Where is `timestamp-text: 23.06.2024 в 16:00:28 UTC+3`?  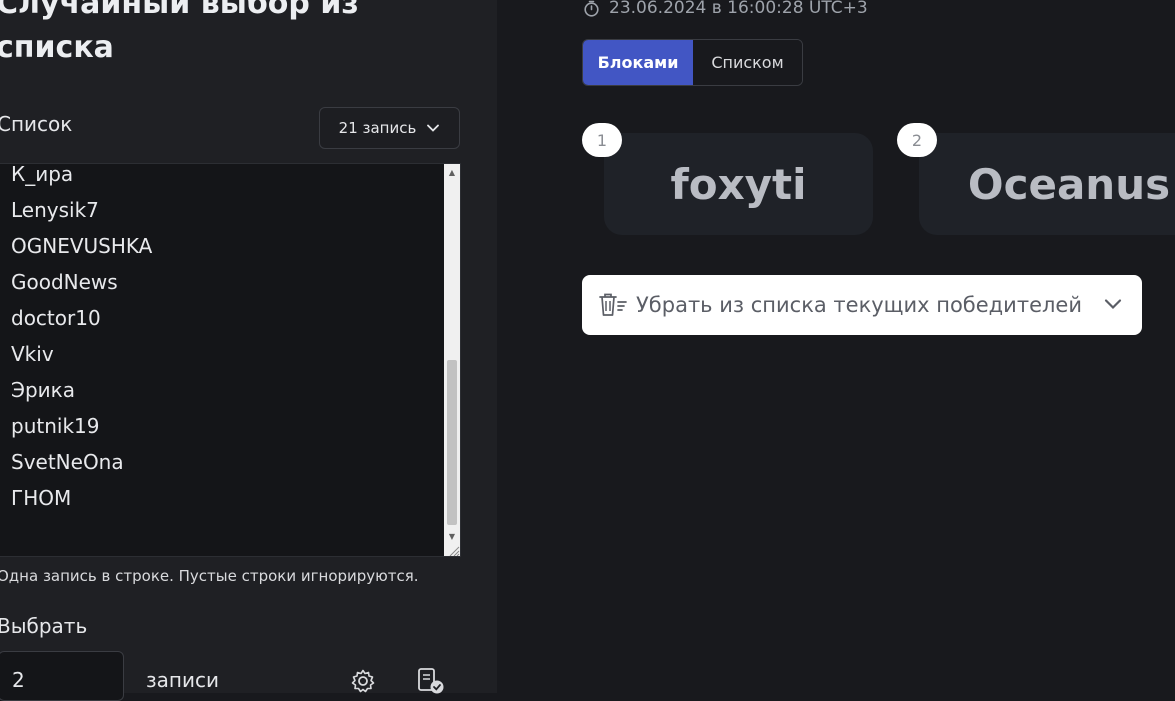 timestamp-text: 23.06.2024 в 16:00:28 UTC+3 is located at coordinates (738, 9).